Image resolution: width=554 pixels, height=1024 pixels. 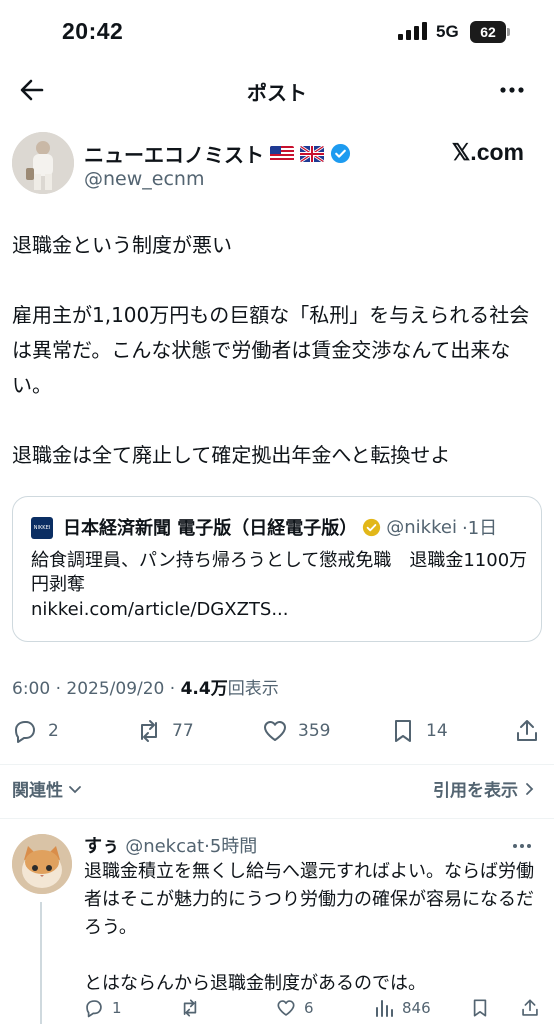 I want to click on thread-line, so click(x=41, y=963).